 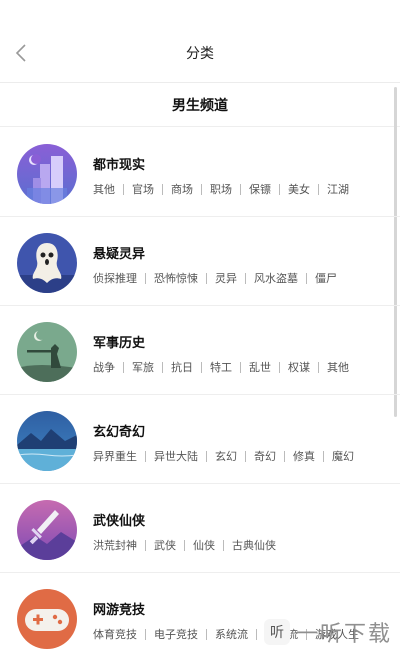 What do you see at coordinates (182, 367) in the screenshot?
I see `tag: 抗日` at bounding box center [182, 367].